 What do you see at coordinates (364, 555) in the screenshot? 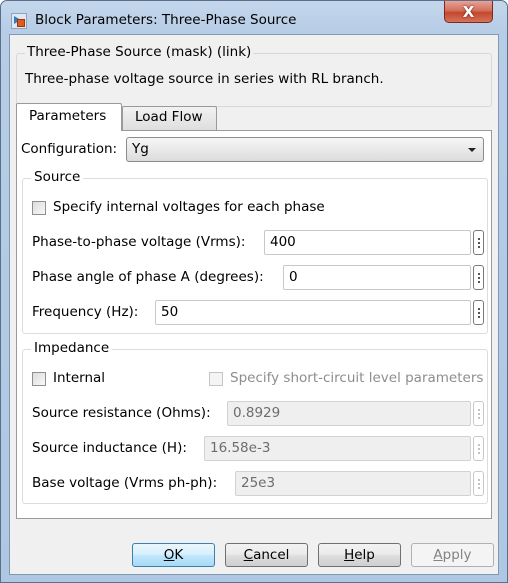
I see `help-label: elp` at bounding box center [364, 555].